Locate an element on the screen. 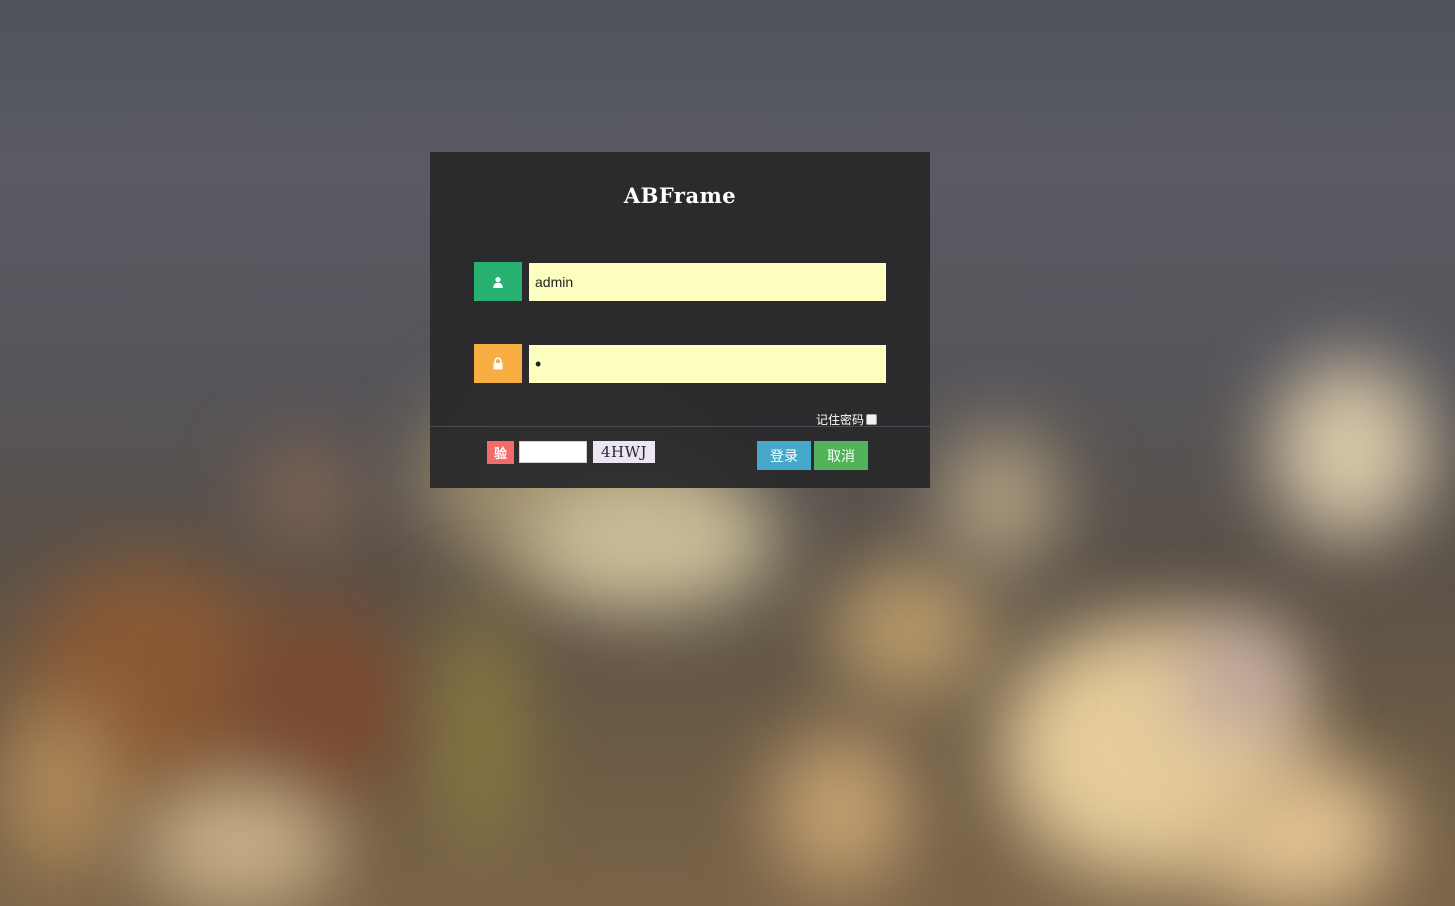  remember-password-checkbox is located at coordinates (872, 419).